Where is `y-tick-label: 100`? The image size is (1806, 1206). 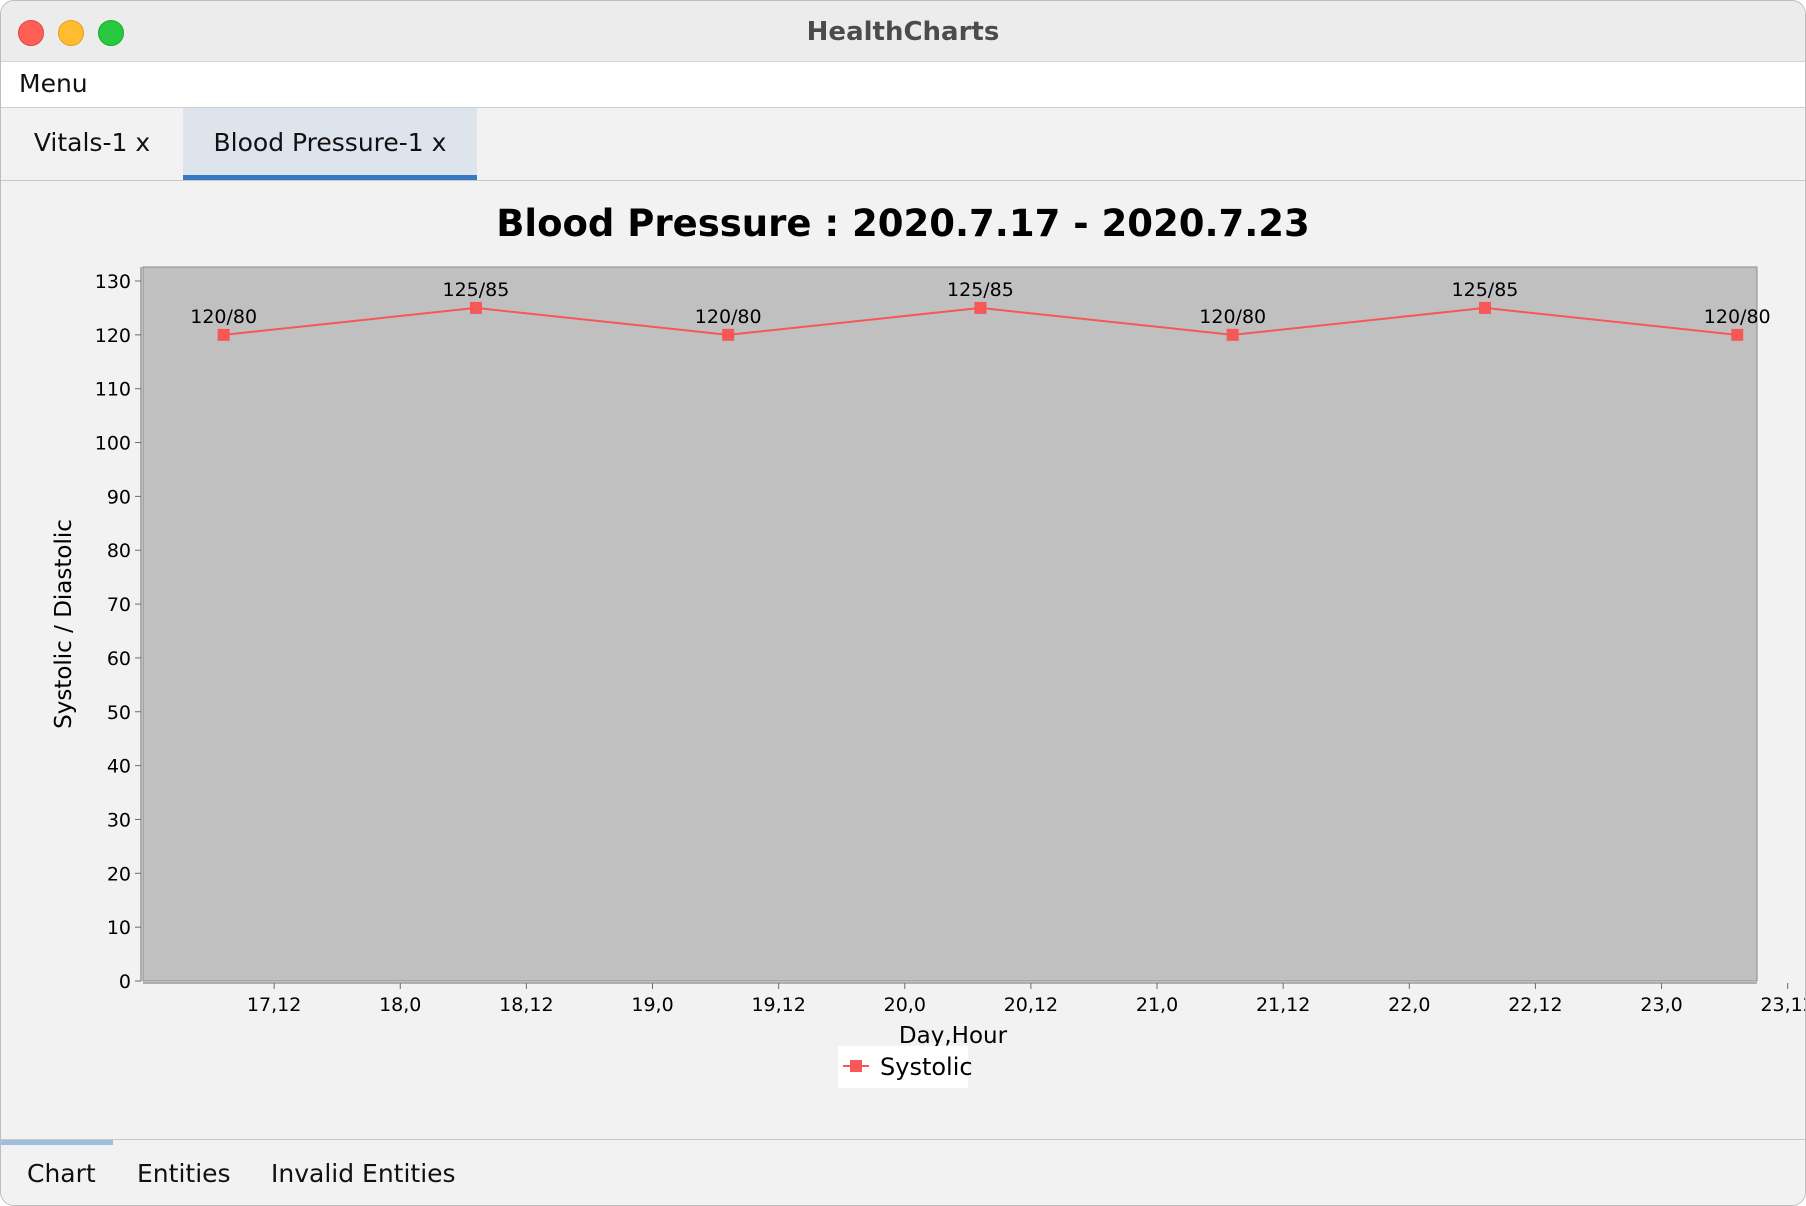 y-tick-label: 100 is located at coordinates (113, 444).